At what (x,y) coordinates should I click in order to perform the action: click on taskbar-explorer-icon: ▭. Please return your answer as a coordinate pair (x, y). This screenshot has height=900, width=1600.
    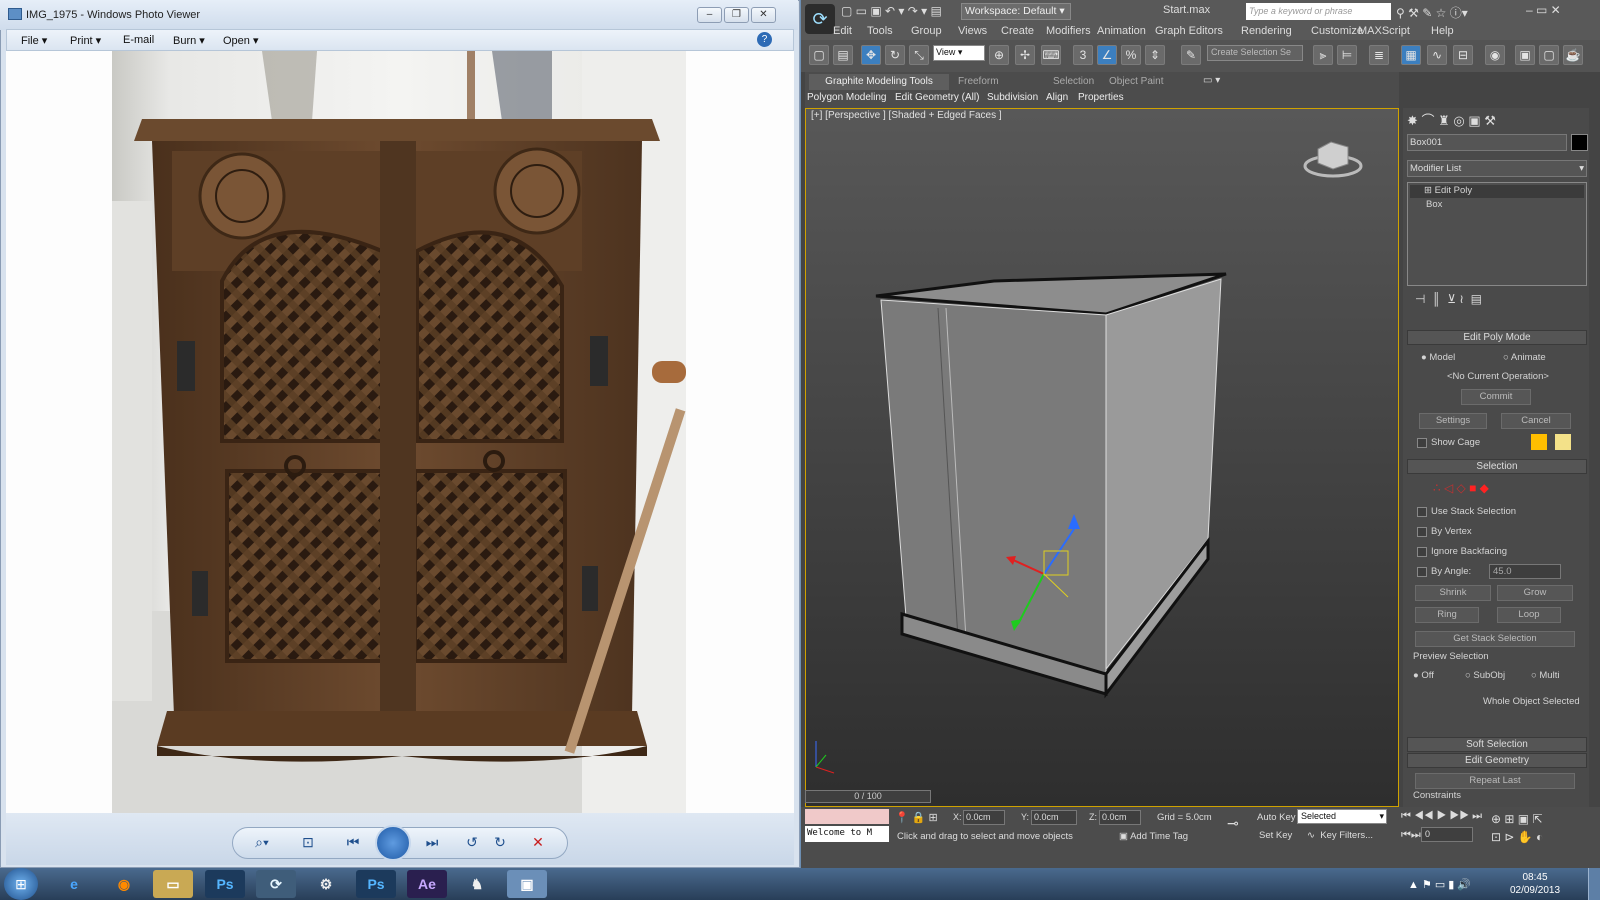
    Looking at the image, I should click on (173, 884).